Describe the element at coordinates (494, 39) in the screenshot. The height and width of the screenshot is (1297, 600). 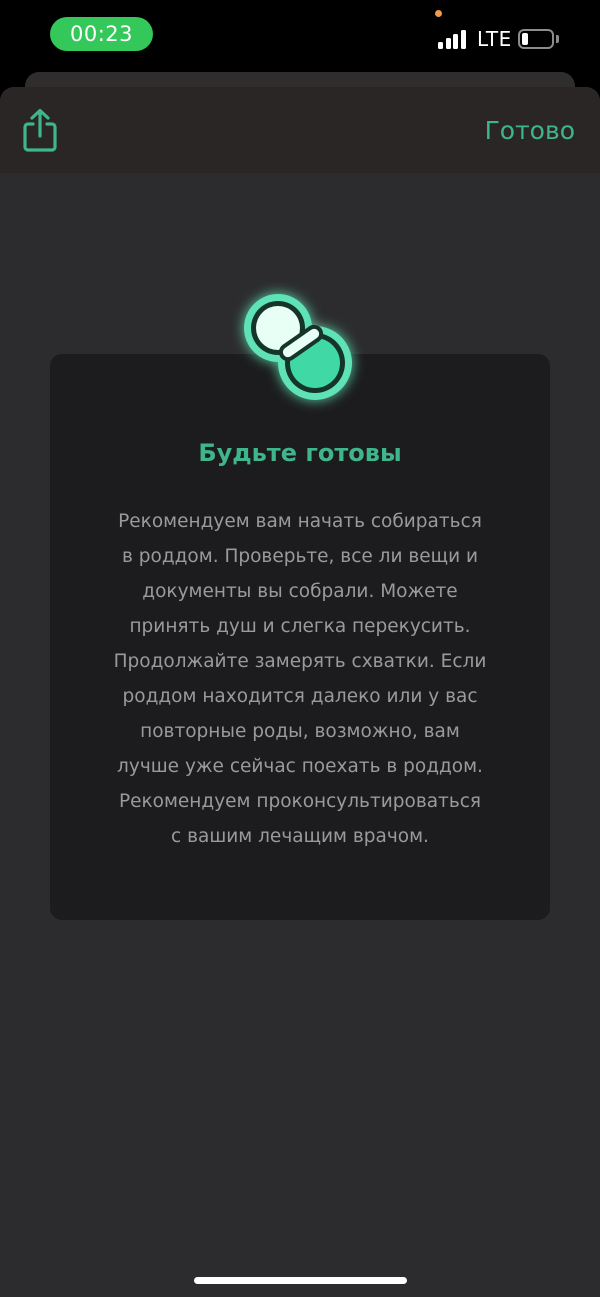
I see `network-type-label: LTE` at that location.